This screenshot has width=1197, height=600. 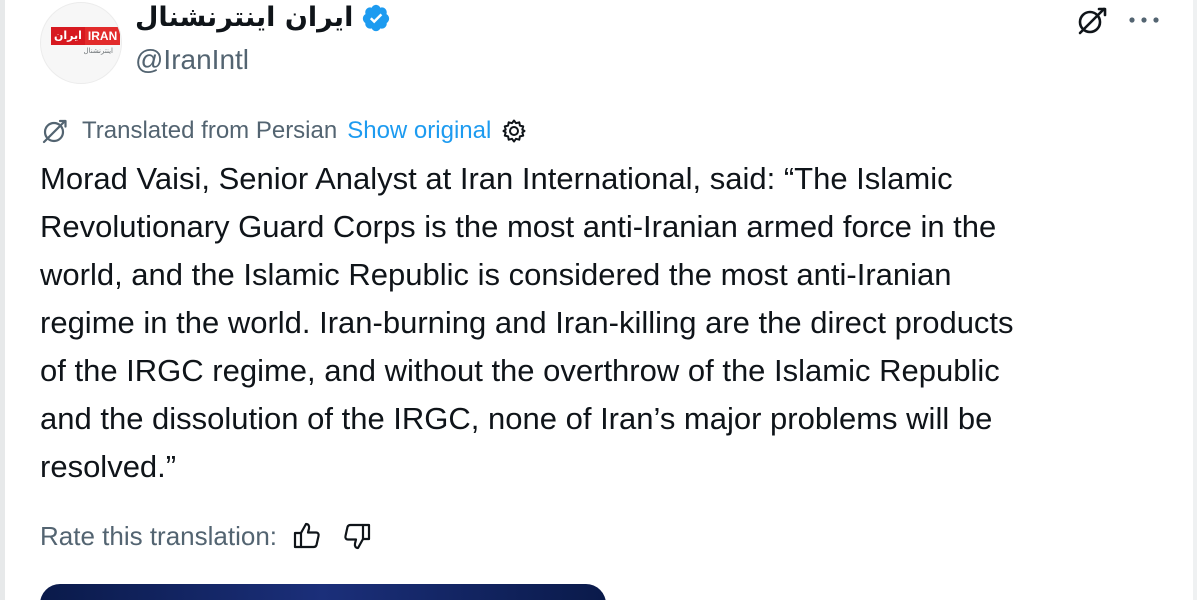 I want to click on translate-globe-icon, so click(x=54, y=131).